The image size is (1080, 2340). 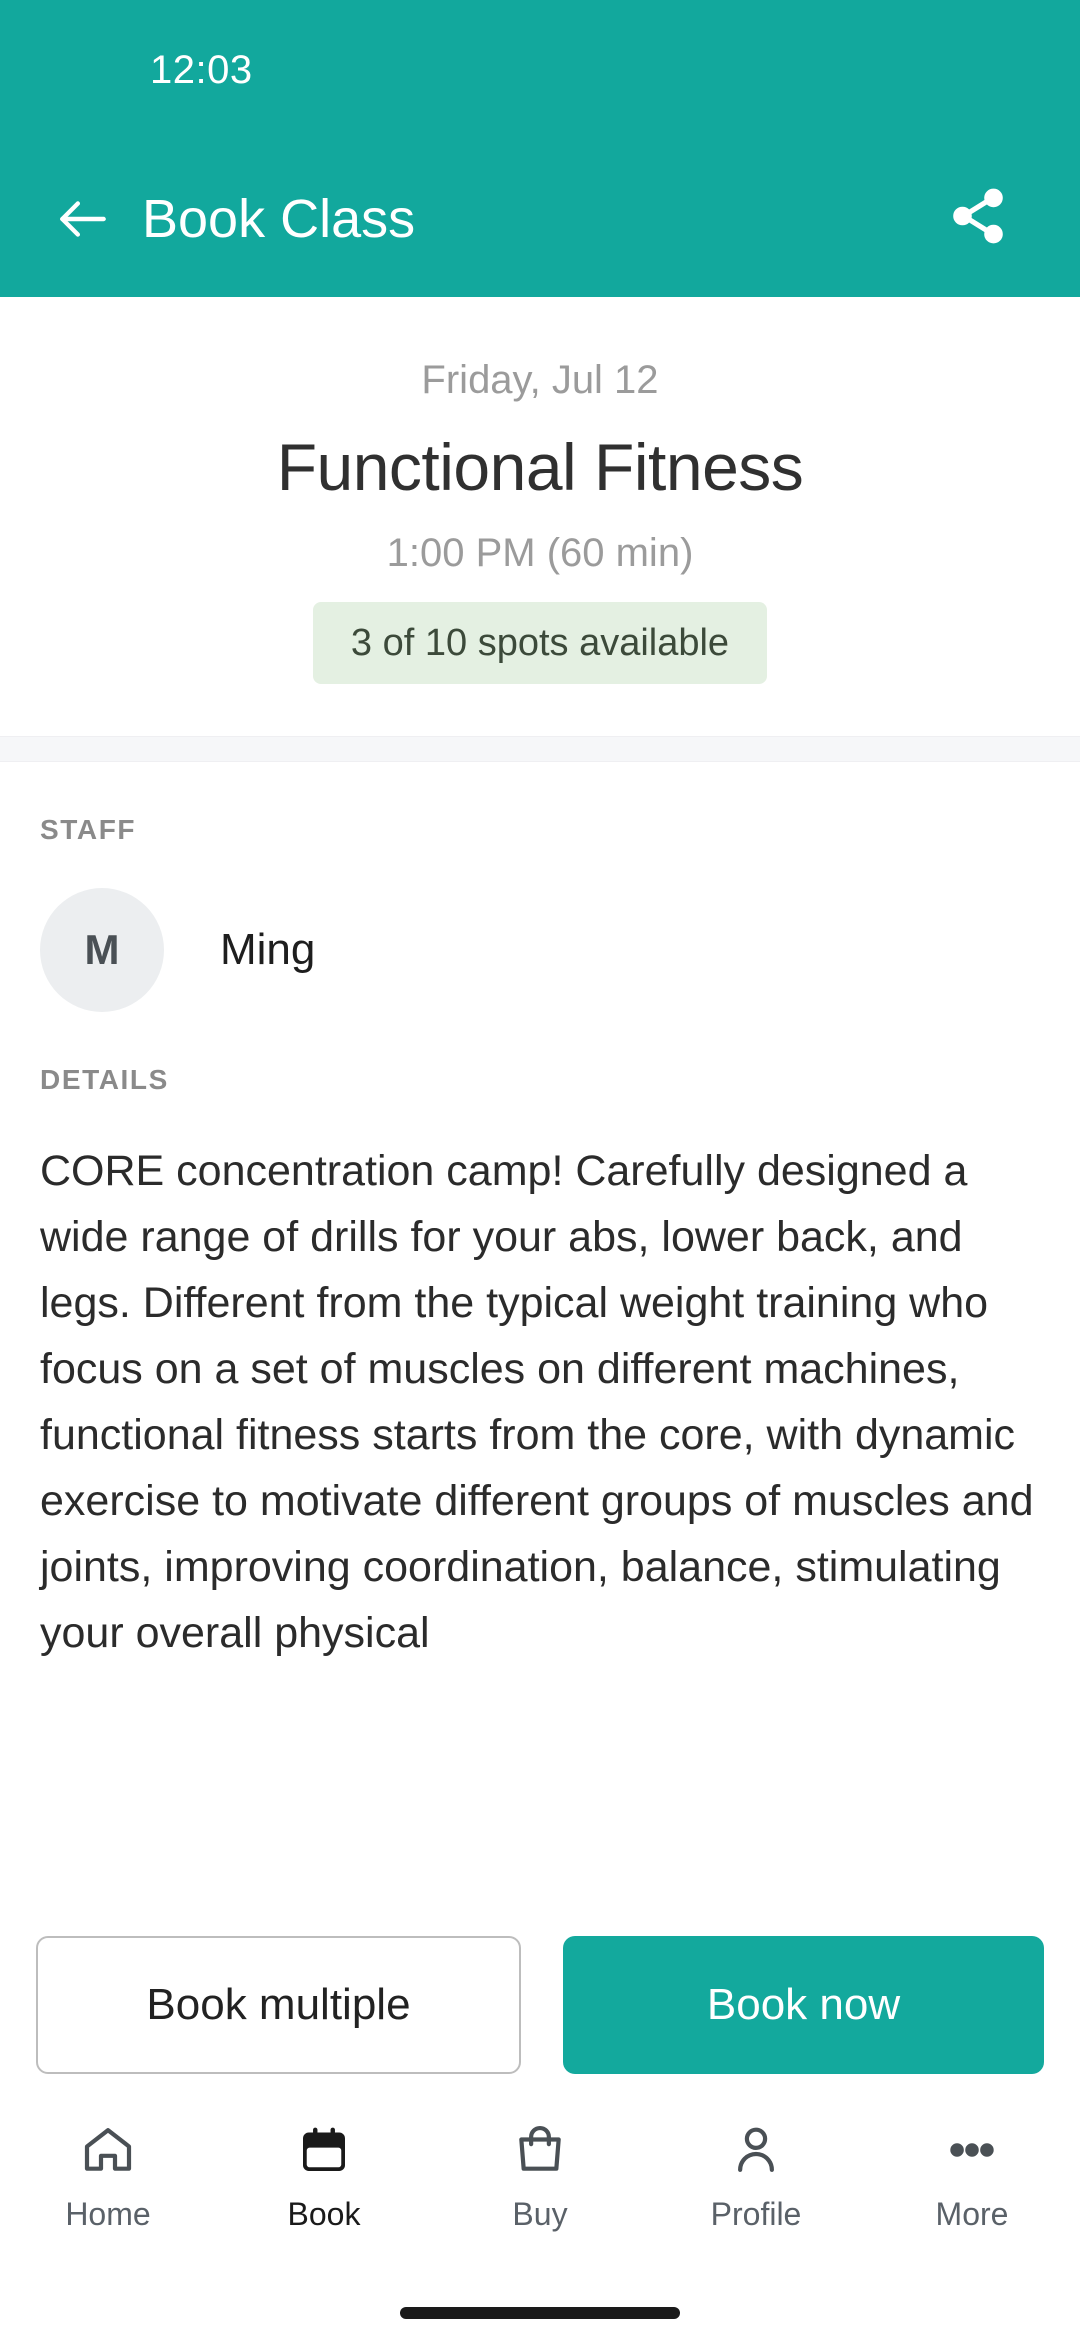 I want to click on nav-item-book: Book, so click(x=324, y=2175).